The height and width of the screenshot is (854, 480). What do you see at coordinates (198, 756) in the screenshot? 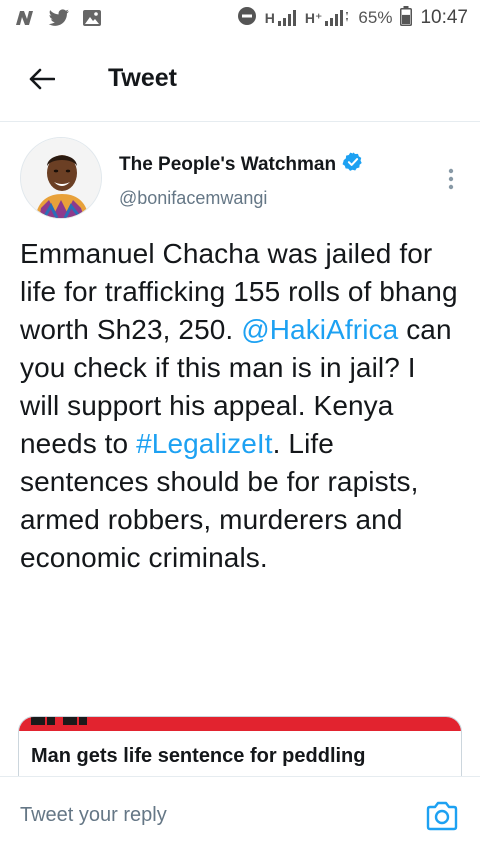
I see `card-title: Man gets life sentence for peddling` at bounding box center [198, 756].